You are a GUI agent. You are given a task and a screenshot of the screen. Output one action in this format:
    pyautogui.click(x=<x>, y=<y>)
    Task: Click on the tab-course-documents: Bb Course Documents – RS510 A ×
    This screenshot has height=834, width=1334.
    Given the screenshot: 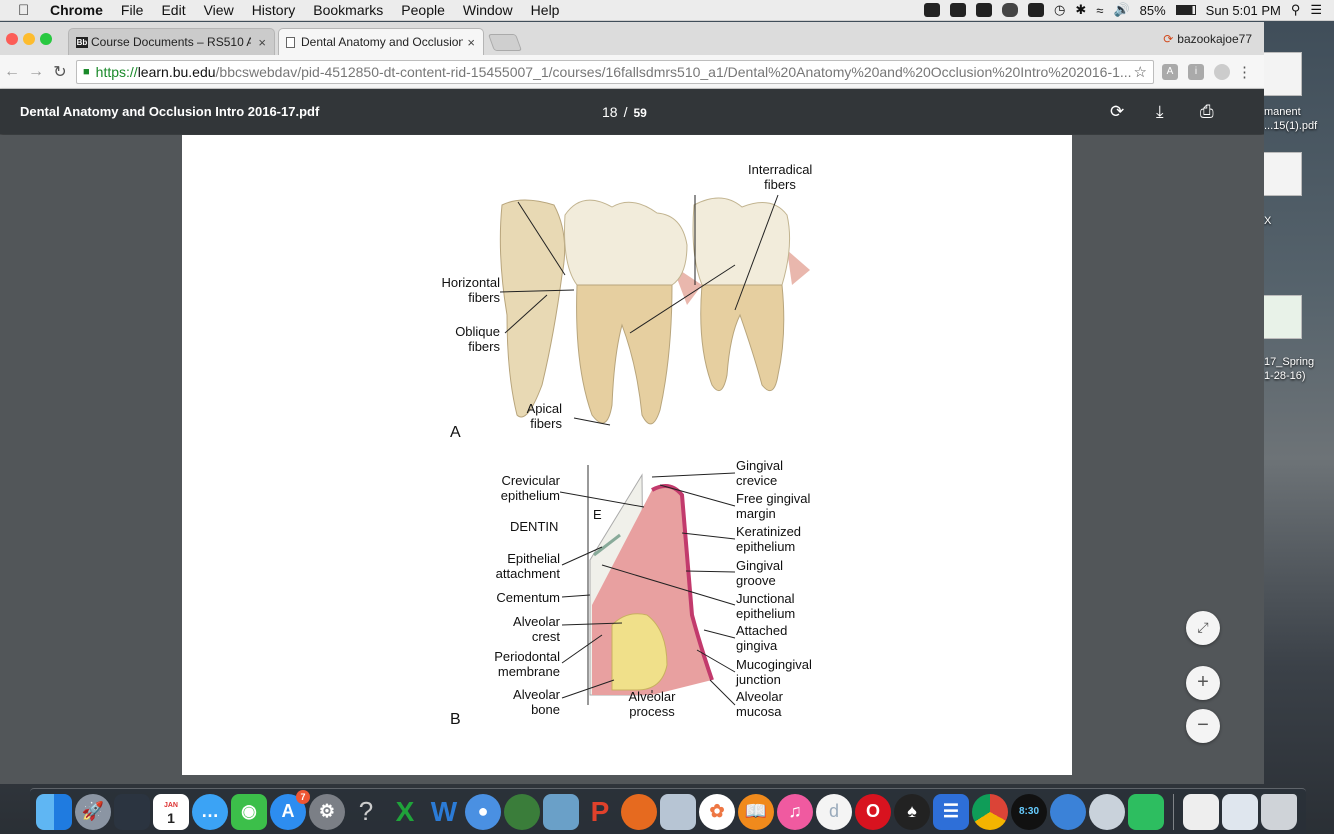 What is the action you would take?
    pyautogui.click(x=171, y=41)
    